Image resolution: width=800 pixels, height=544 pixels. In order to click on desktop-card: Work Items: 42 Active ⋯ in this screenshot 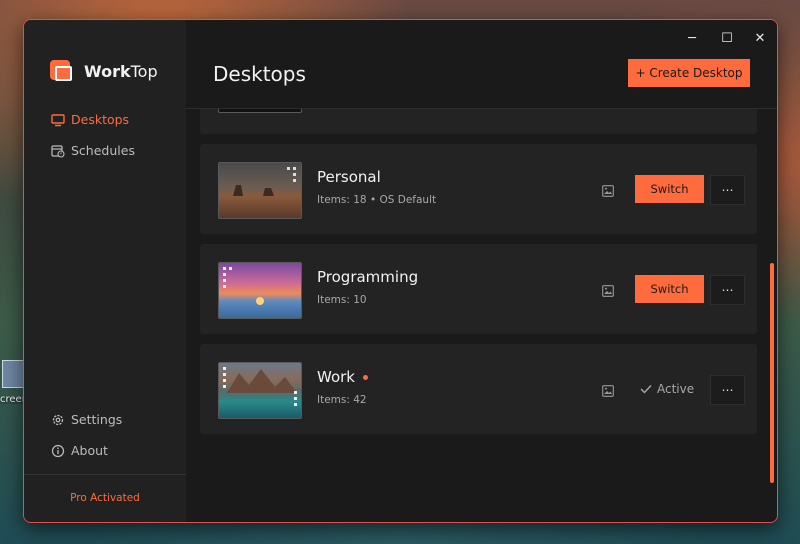, I will do `click(478, 389)`.